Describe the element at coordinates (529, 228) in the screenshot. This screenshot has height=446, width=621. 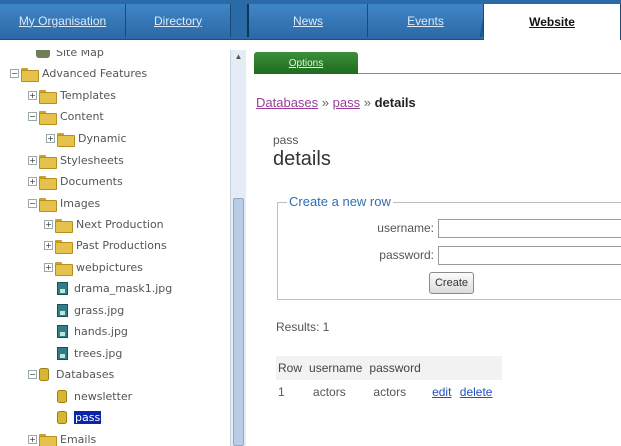
I see `username-field` at that location.